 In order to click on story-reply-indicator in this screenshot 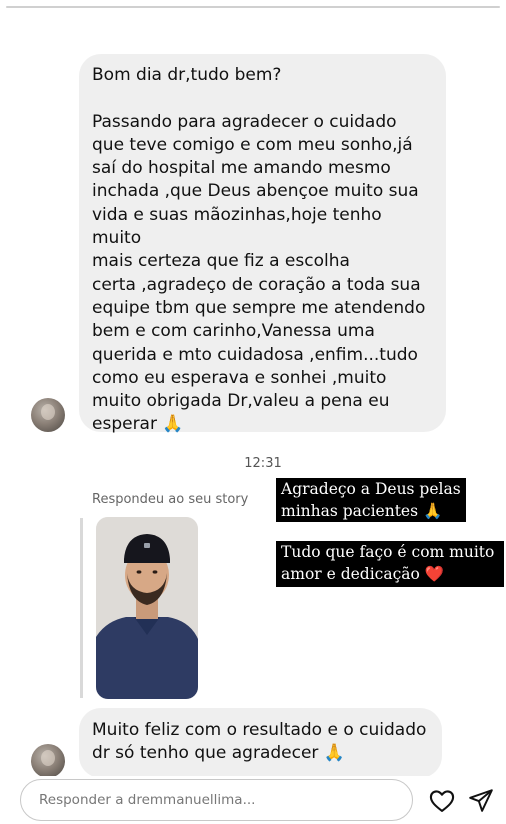, I will do `click(81, 608)`.